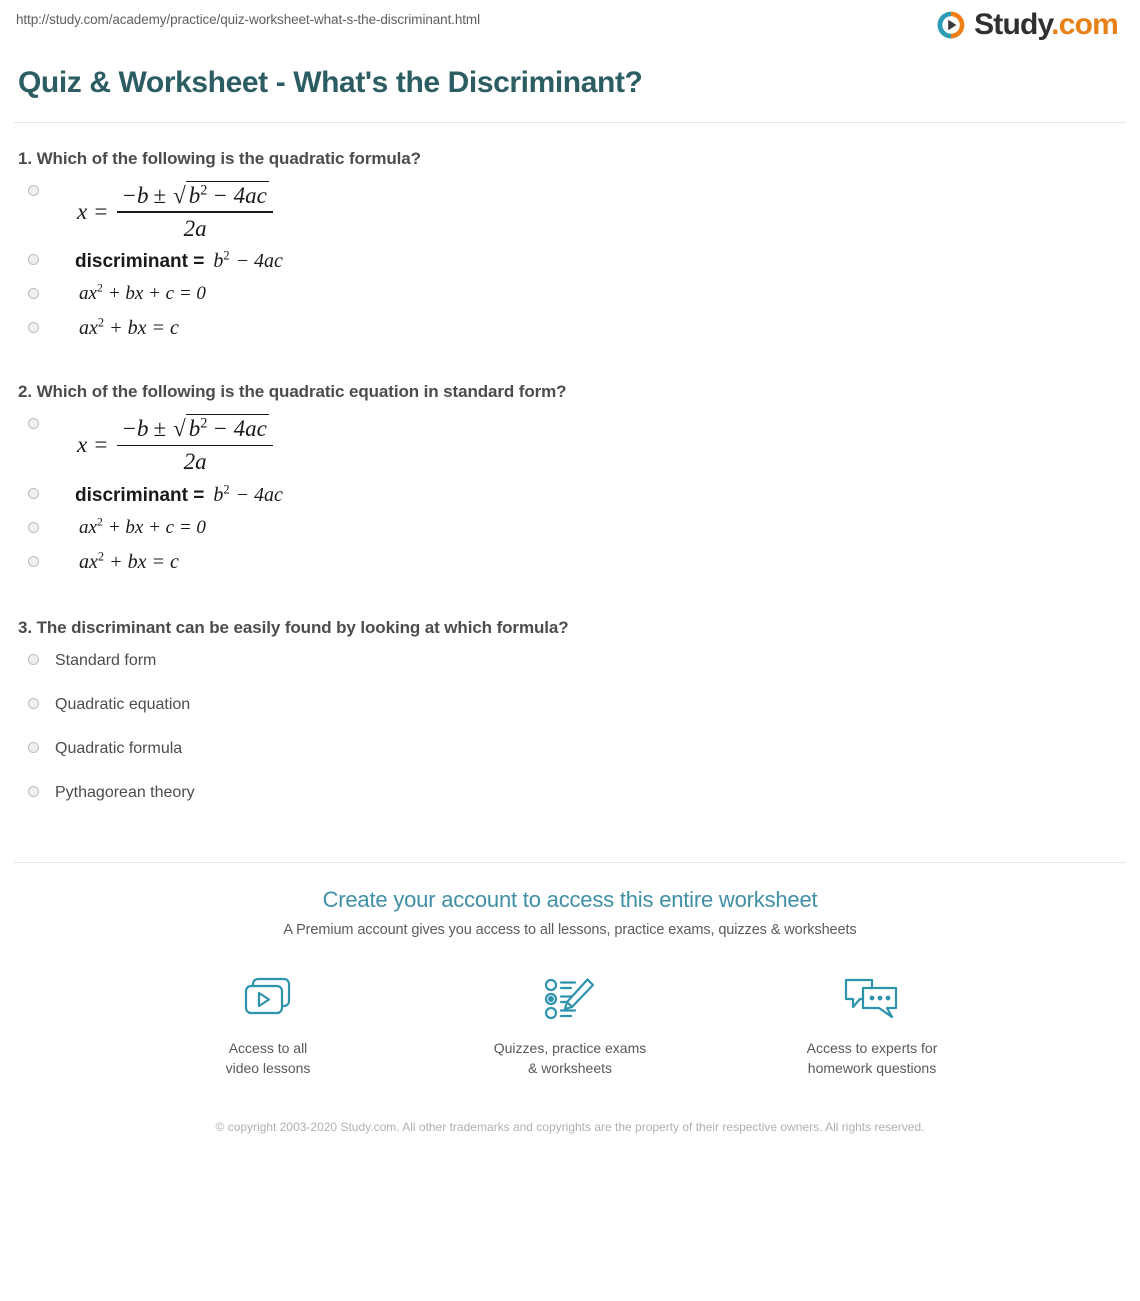  I want to click on option-2-3: ax2 + bx + c = 0, so click(570, 529).